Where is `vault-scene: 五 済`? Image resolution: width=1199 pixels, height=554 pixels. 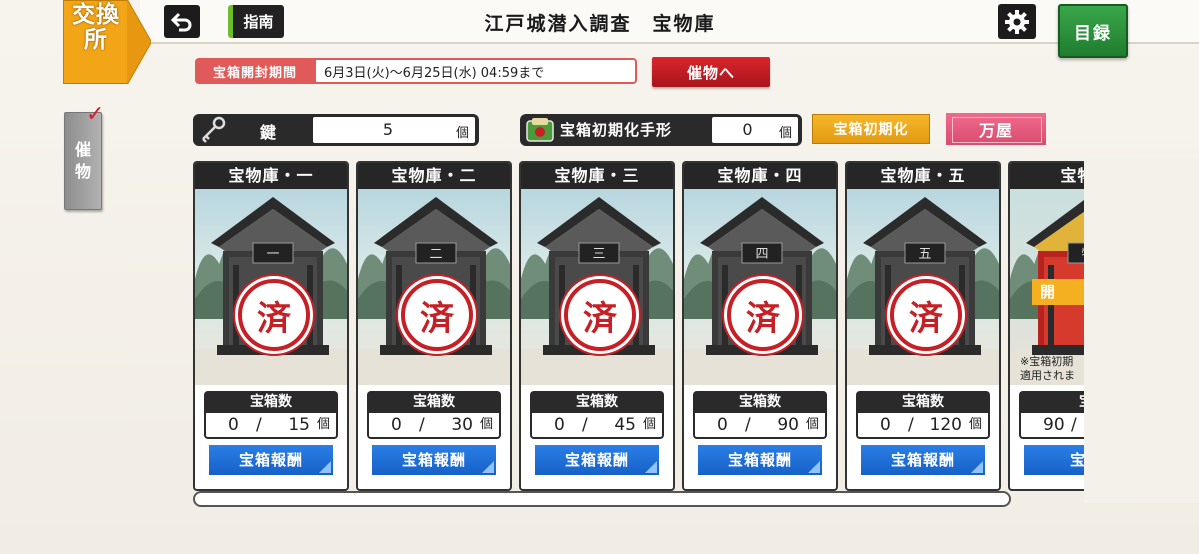 vault-scene: 五 済 is located at coordinates (923, 287).